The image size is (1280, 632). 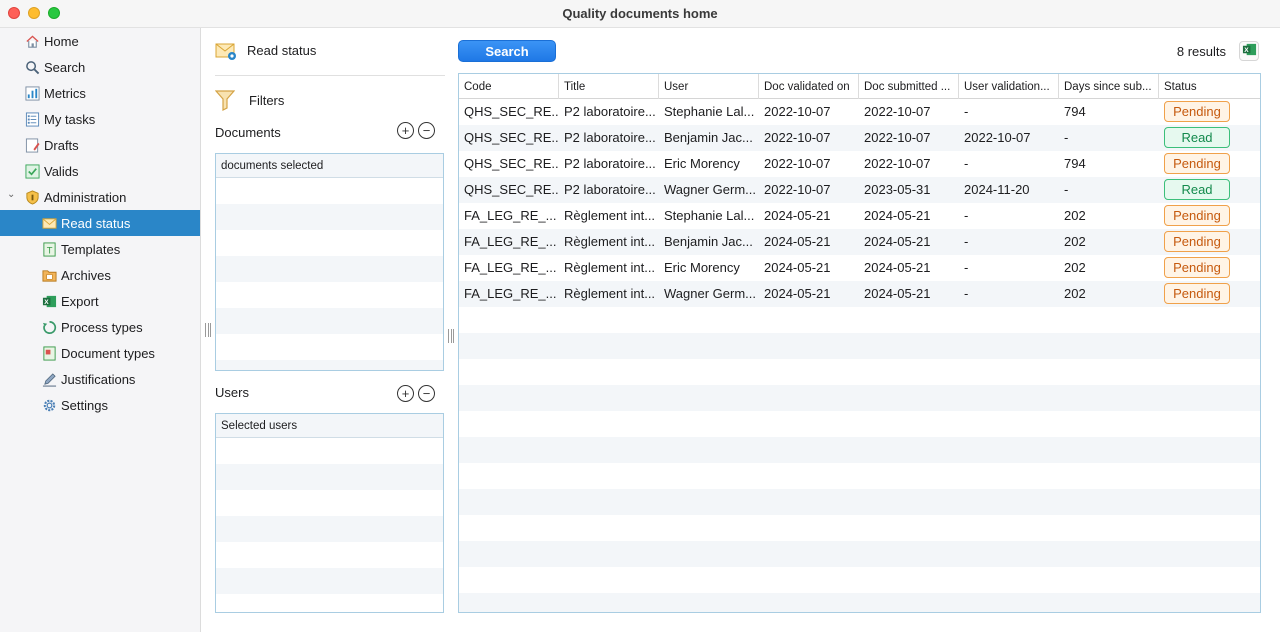 I want to click on users-list: Selected users, so click(x=329, y=513).